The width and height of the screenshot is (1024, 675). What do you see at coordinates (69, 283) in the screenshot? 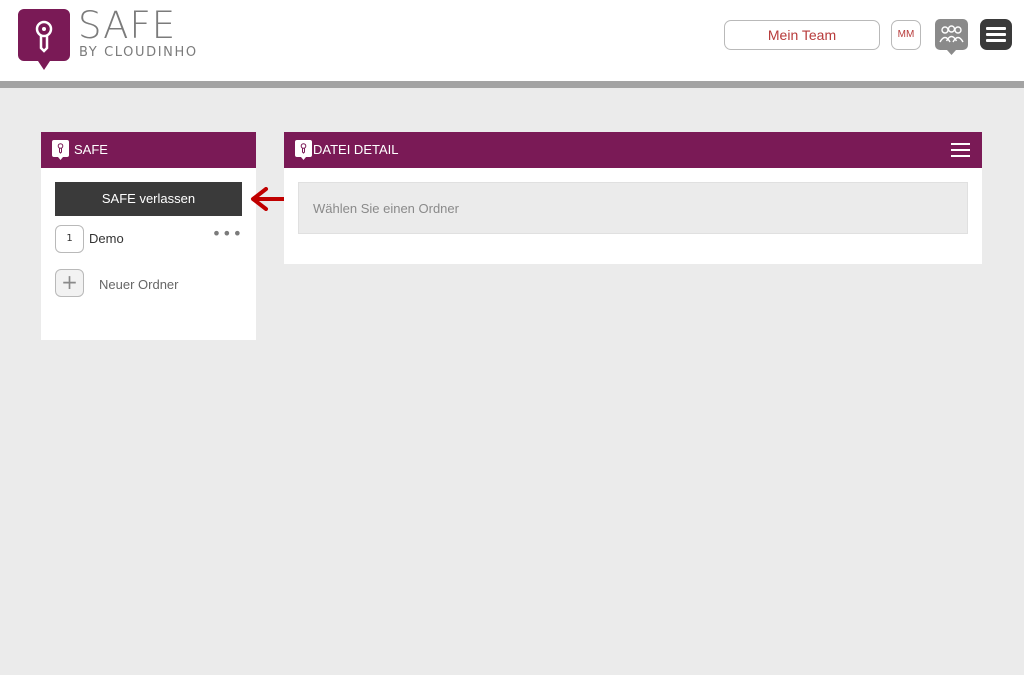
I see `plus-icon: +` at bounding box center [69, 283].